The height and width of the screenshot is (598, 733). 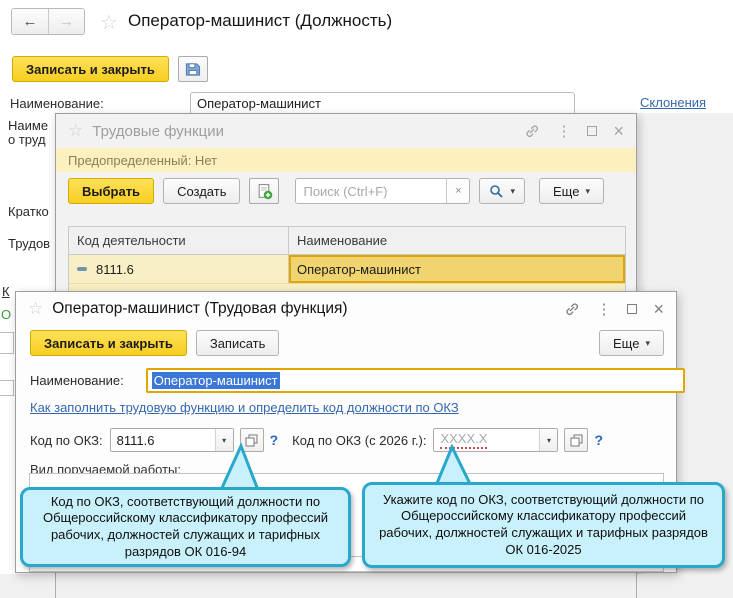 What do you see at coordinates (115, 269) in the screenshot?
I see `cell-code: 8111.6` at bounding box center [115, 269].